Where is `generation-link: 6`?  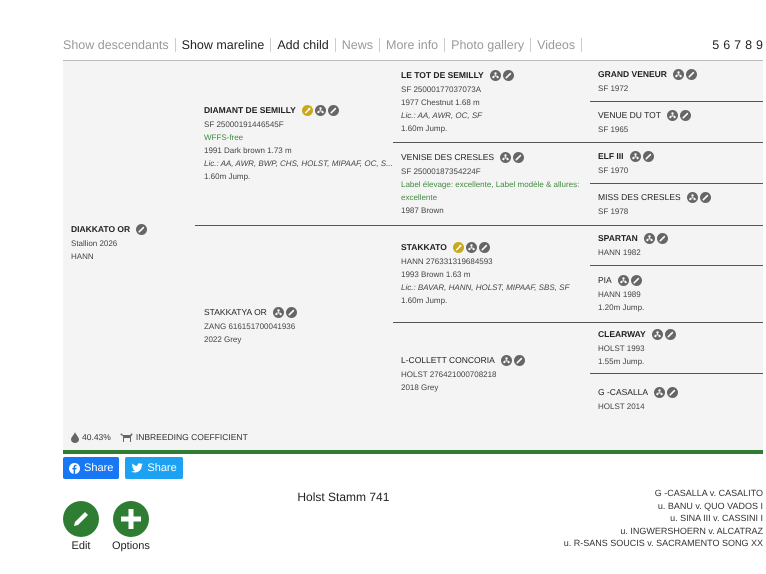
generation-link: 6 is located at coordinates (726, 45).